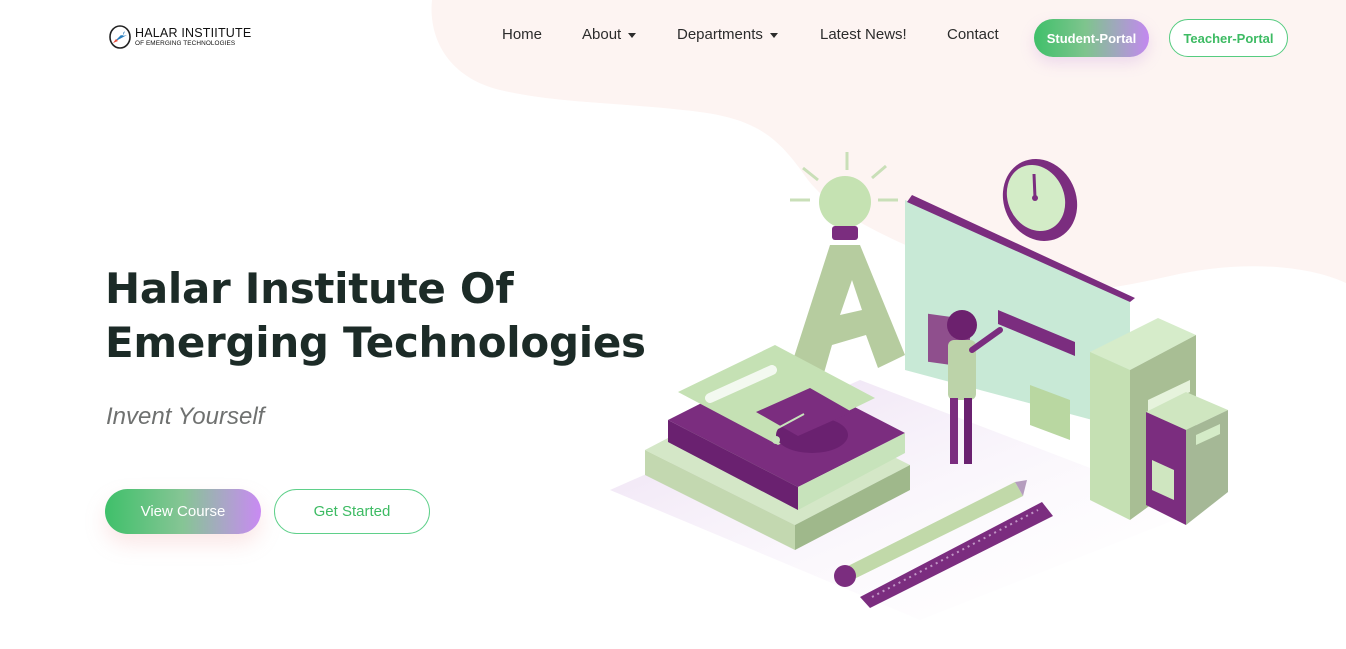 The height and width of the screenshot is (649, 1346). I want to click on clock-icon, so click(1040, 200).